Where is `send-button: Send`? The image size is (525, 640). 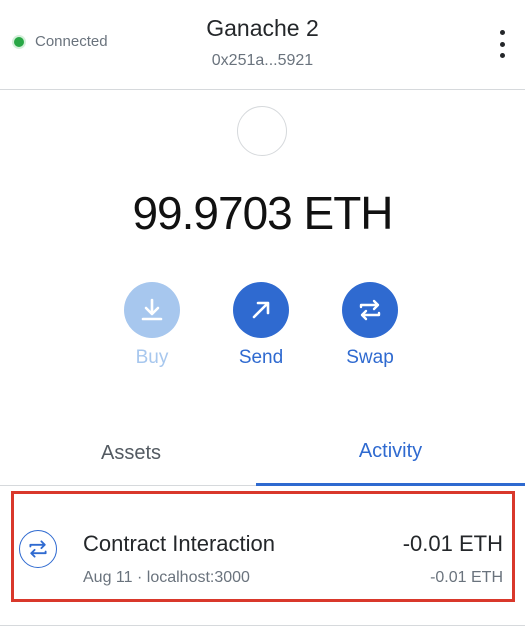
send-button: Send is located at coordinates (261, 325).